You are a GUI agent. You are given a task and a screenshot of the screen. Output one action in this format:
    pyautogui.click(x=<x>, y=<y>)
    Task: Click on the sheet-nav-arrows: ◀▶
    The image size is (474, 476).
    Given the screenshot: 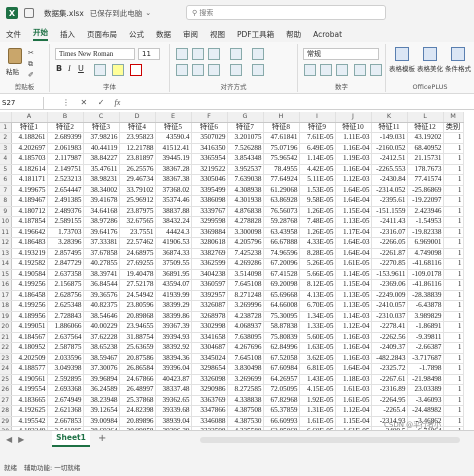 What is the action you would take?
    pyautogui.click(x=18, y=439)
    